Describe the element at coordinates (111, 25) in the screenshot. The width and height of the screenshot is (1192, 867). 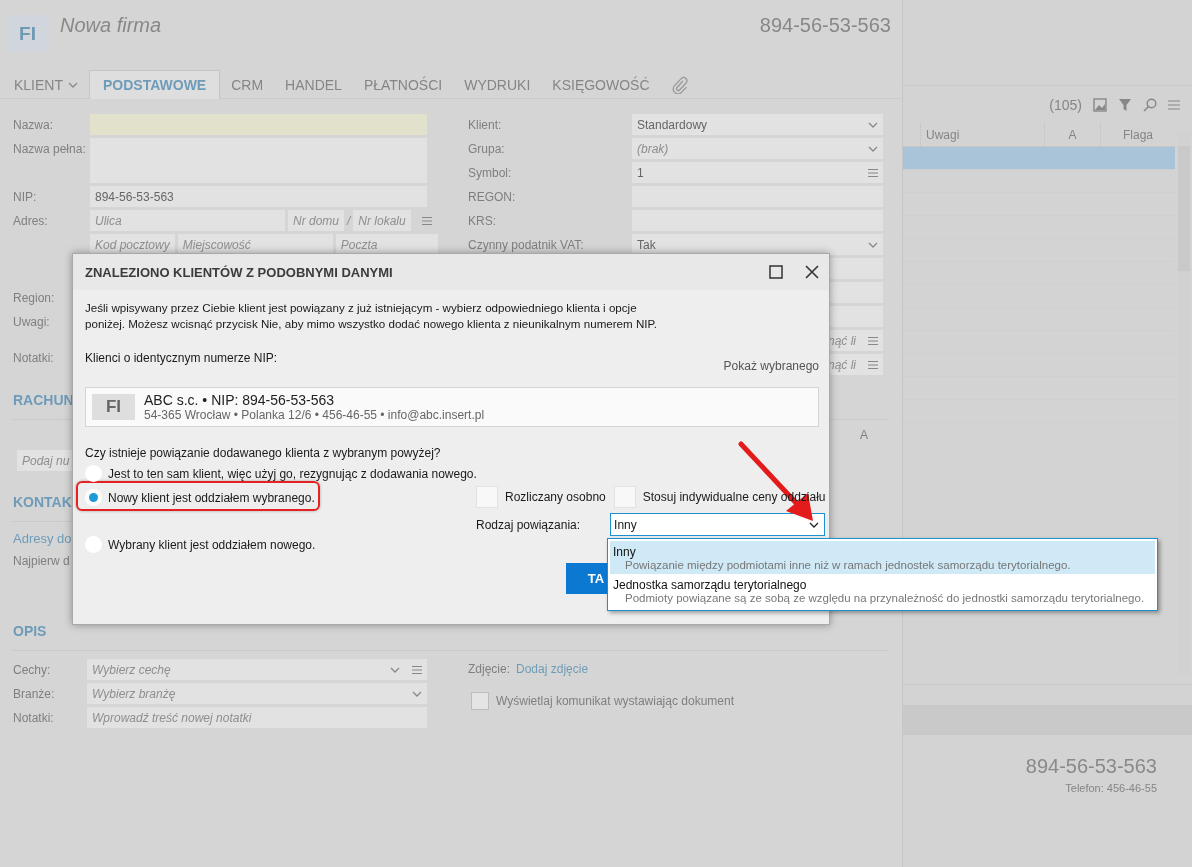
I see `company-title: Nowa firma` at that location.